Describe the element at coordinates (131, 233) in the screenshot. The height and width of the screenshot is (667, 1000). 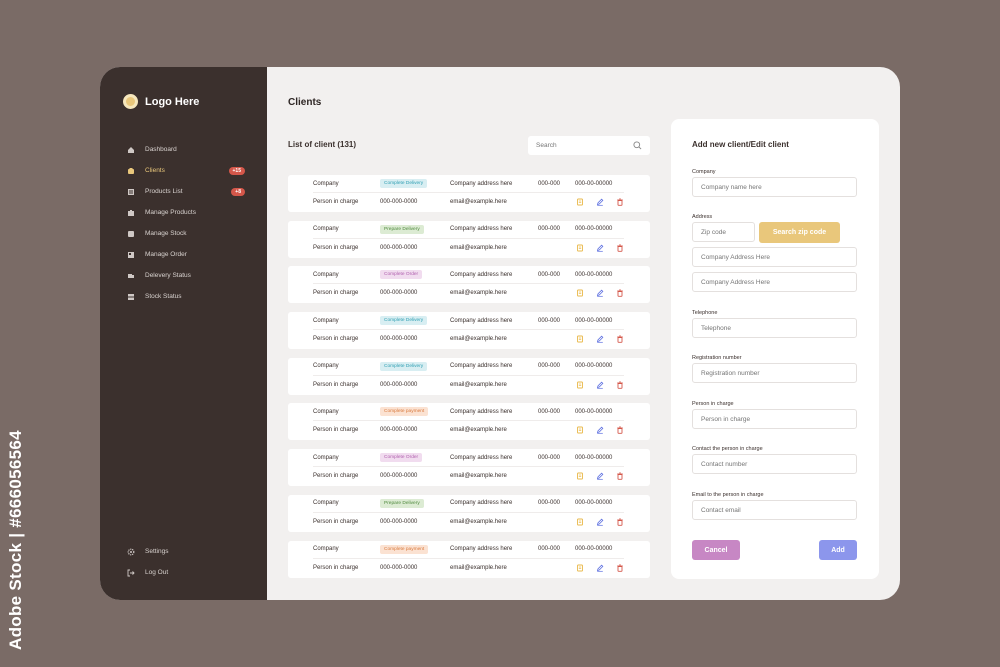
I see `manage-stock-icon` at that location.